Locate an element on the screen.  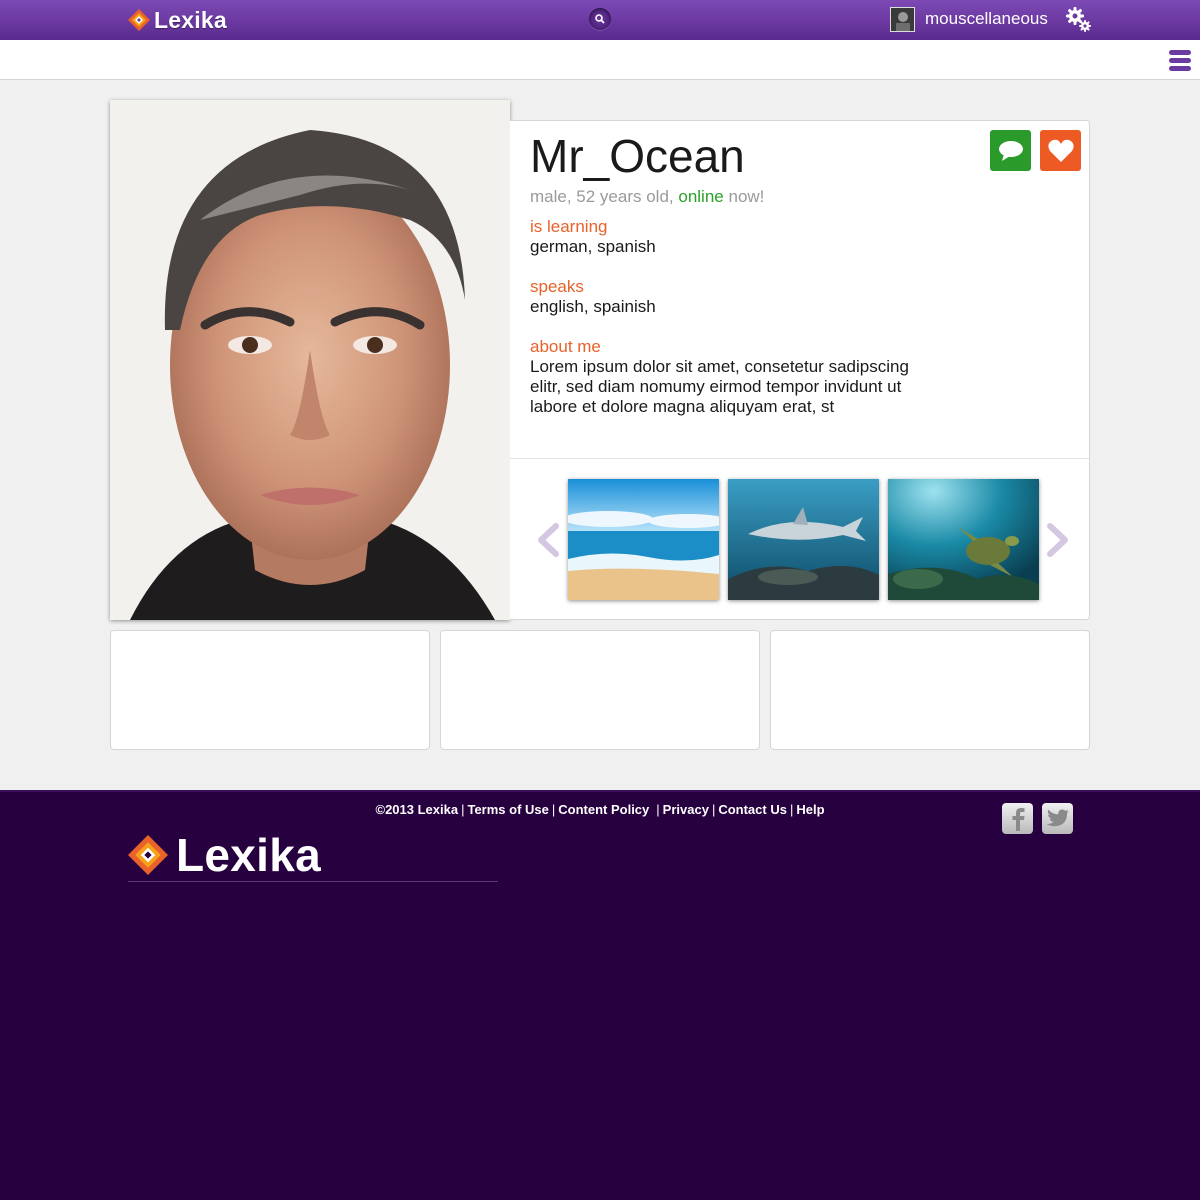
profile-status-suffix: now! is located at coordinates (746, 196).